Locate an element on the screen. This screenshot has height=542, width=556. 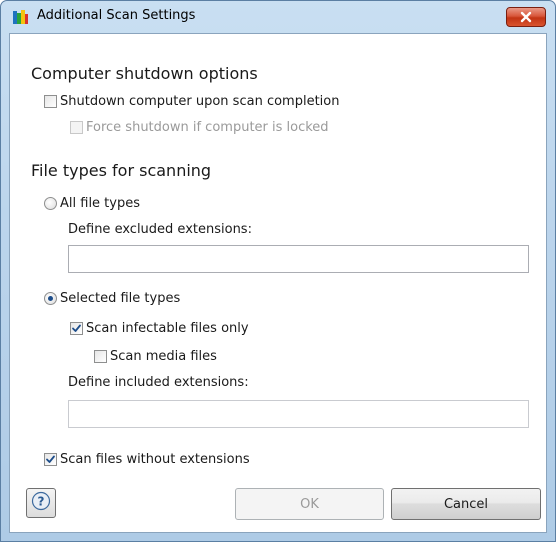
force-shutdown-option: Force shutdown if computer is locked is located at coordinates (199, 127).